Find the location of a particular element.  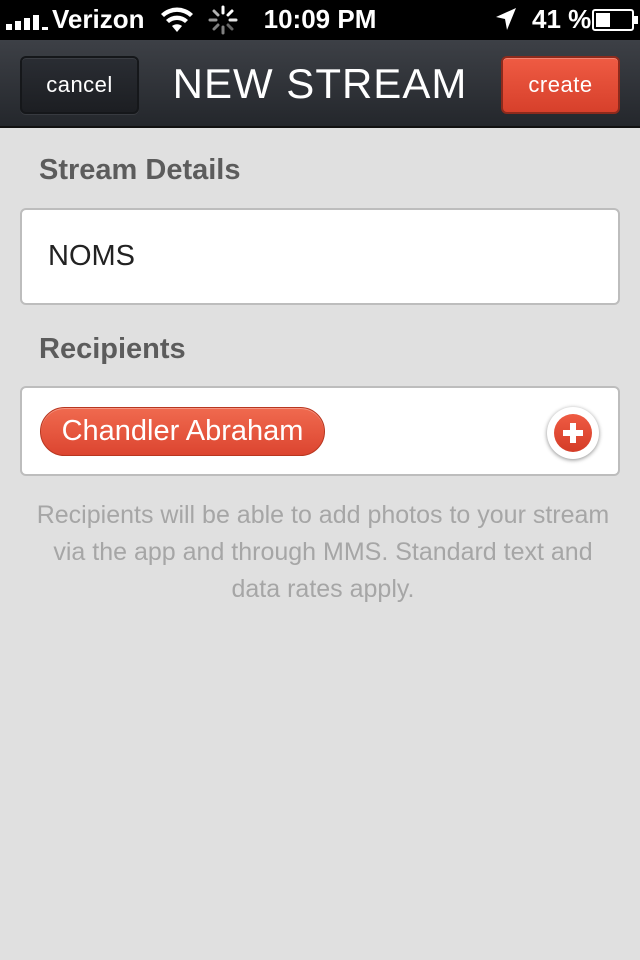

recipients-field: Chandler Abraham is located at coordinates (320, 431).